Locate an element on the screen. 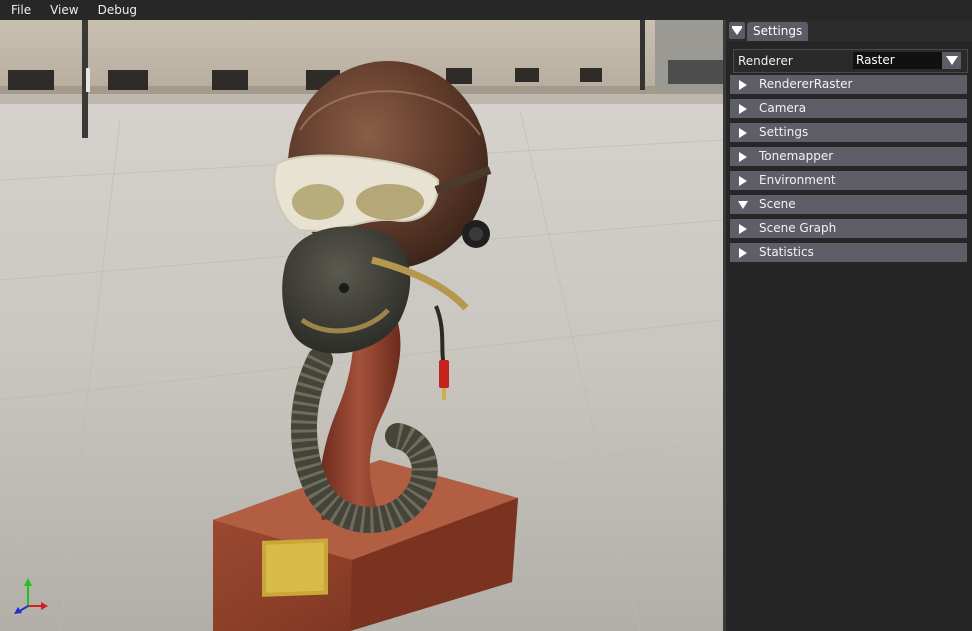 This screenshot has width=972, height=631. section-label: Statistics is located at coordinates (786, 252).